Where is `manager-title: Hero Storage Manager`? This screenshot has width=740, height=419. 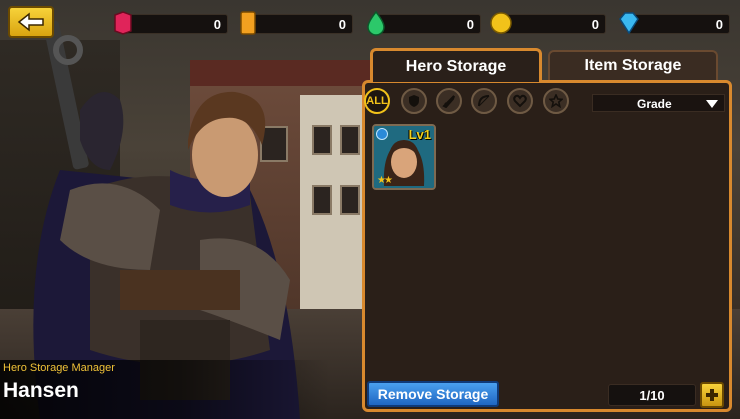 manager-title: Hero Storage Manager is located at coordinates (59, 368).